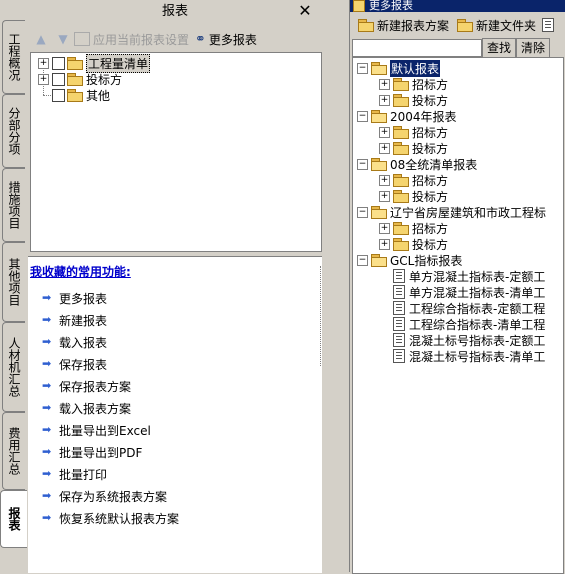 The width and height of the screenshot is (565, 574). What do you see at coordinates (86, 386) in the screenshot?
I see `fav-save-scheme: ➡ 保存报表方案` at bounding box center [86, 386].